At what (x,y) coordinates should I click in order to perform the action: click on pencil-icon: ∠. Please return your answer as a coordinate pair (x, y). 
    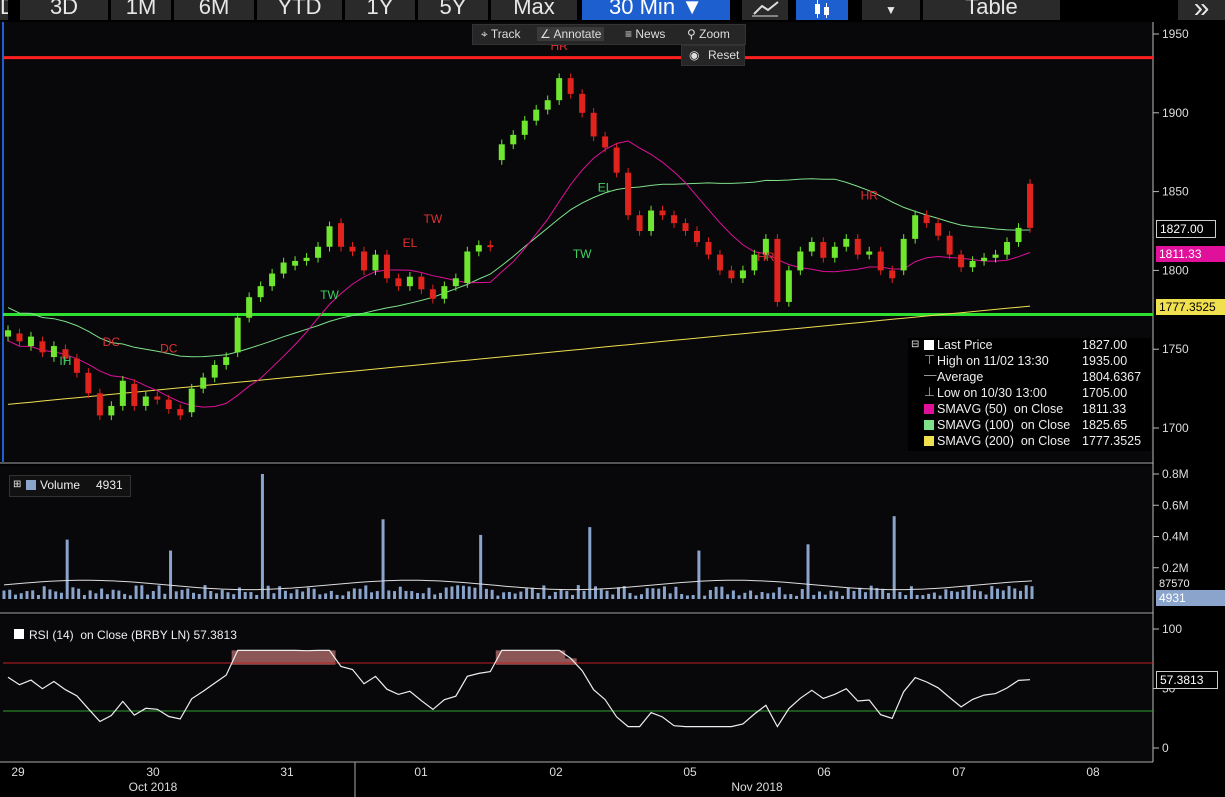
    Looking at the image, I should click on (545, 34).